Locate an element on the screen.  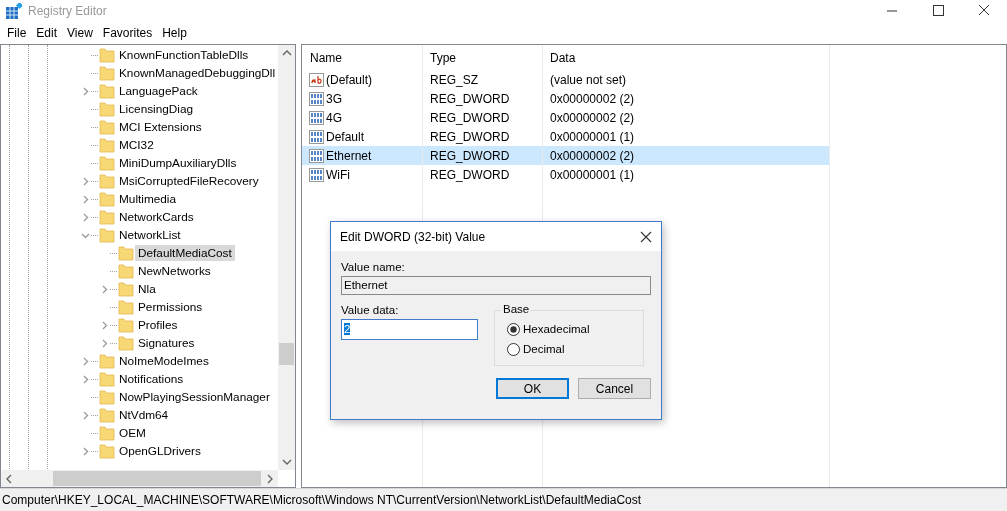
tree-item: KnownFunctionTableDlls is located at coordinates (184, 55).